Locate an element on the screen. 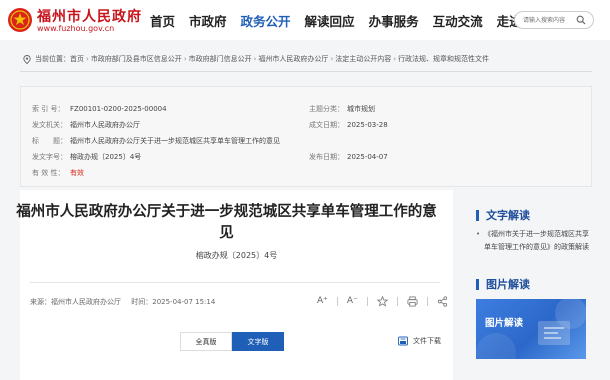 The height and width of the screenshot is (380, 610). share-button is located at coordinates (442, 301).